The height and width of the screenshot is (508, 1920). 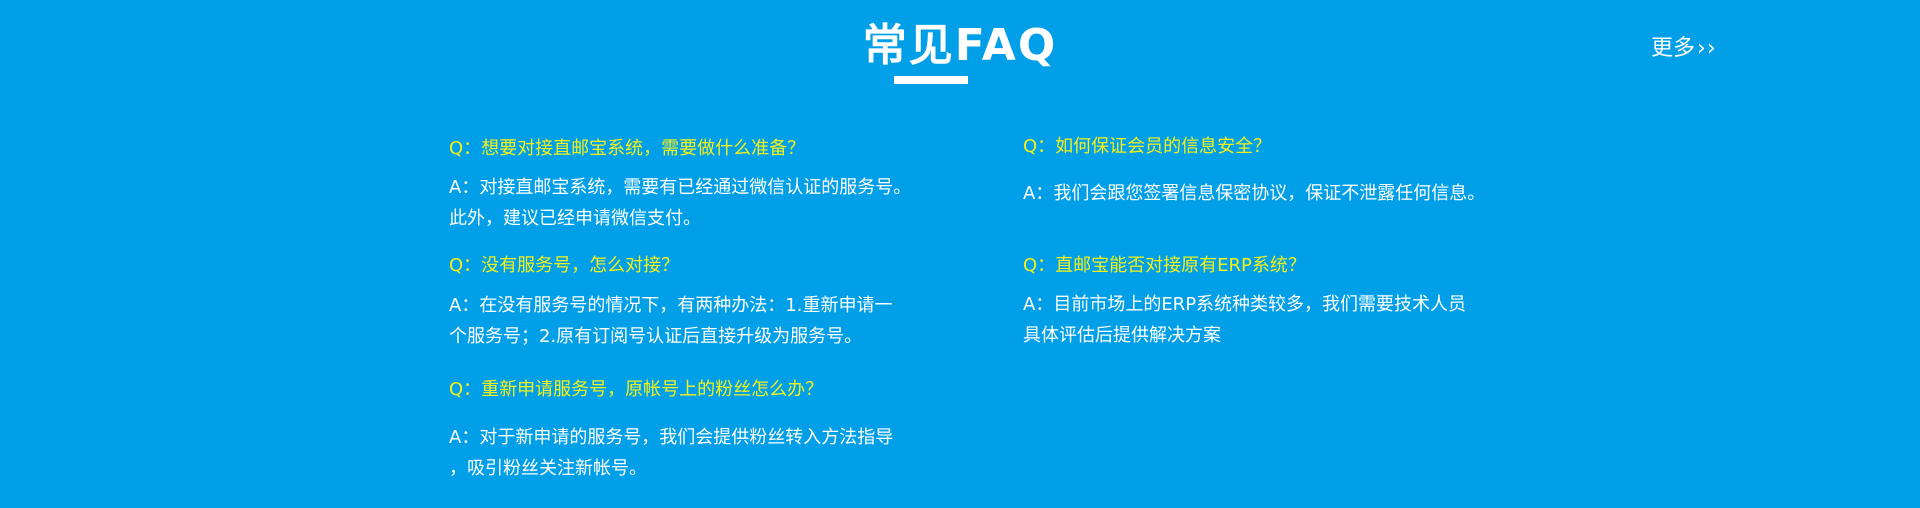 I want to click on faq-answer-line: A：我们会跟您签署信息保密协议，保证不泄露任何信息。, so click(x=1254, y=193).